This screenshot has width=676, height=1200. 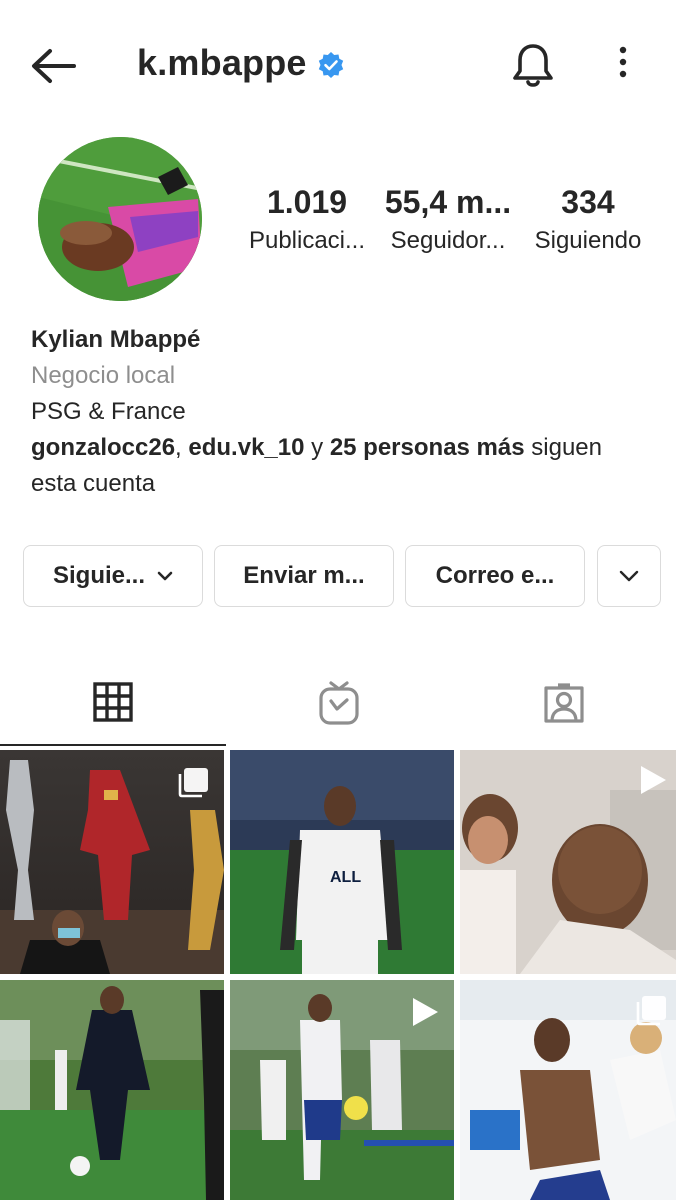 What do you see at coordinates (533, 65) in the screenshot?
I see `bell-icon` at bounding box center [533, 65].